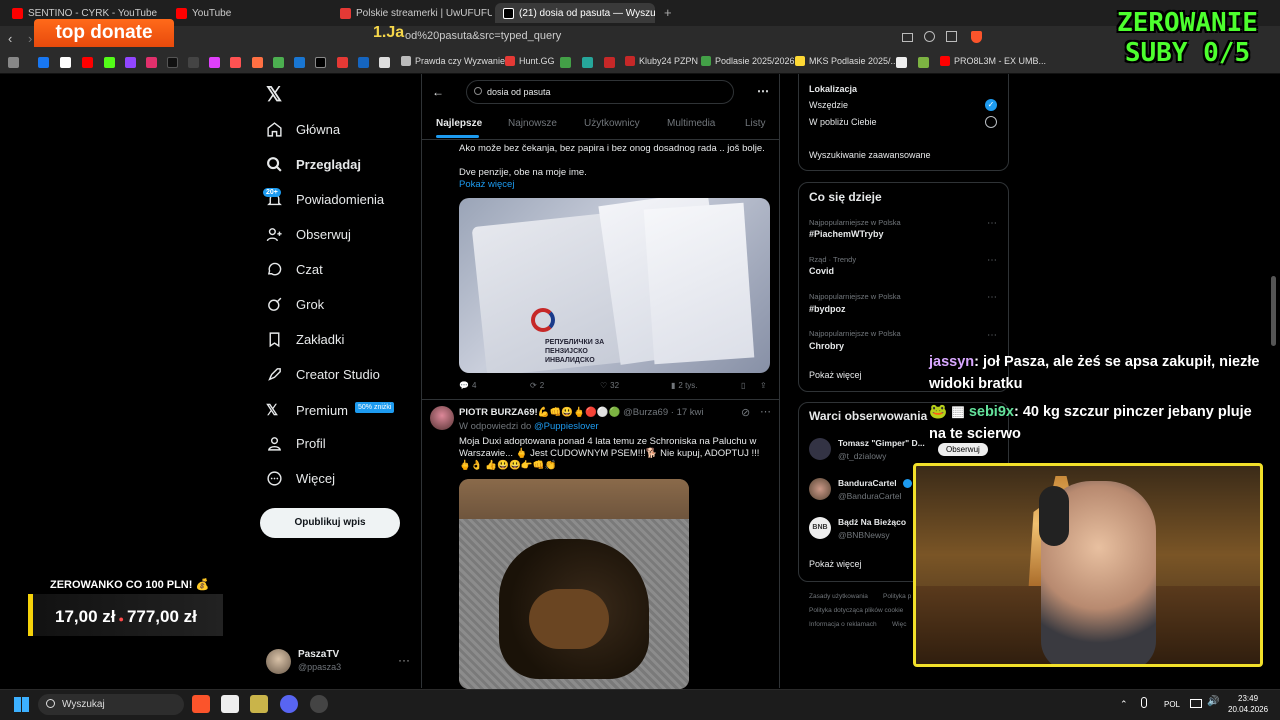  I want to click on sidebar-item-profile: Profil, so click(296, 443).